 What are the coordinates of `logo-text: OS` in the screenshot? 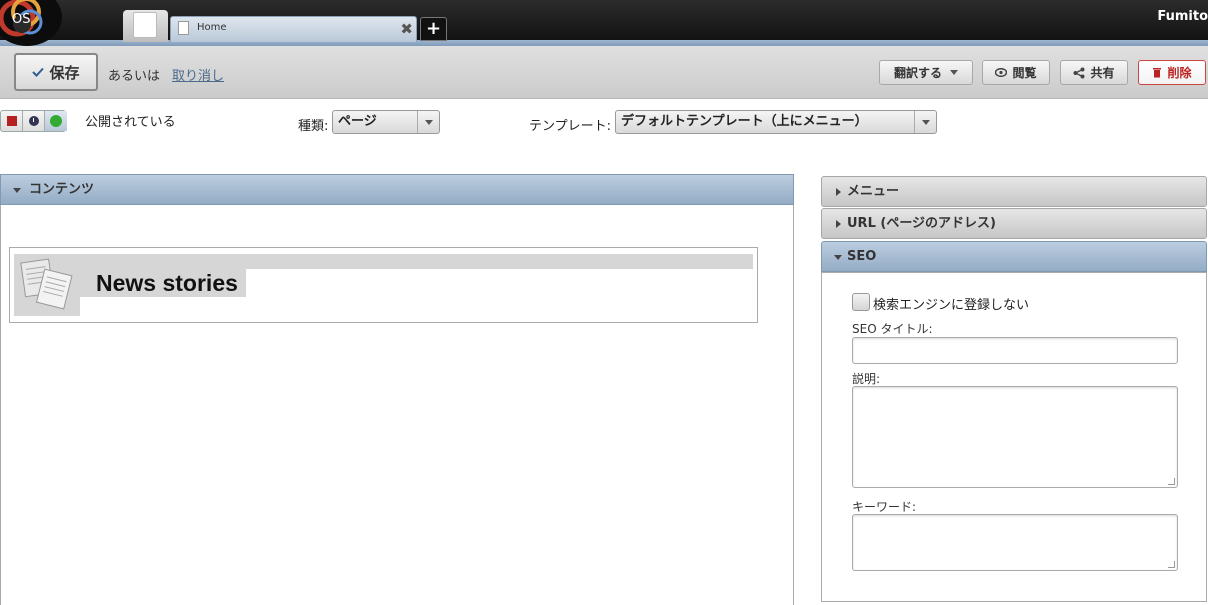 It's located at (21, 19).